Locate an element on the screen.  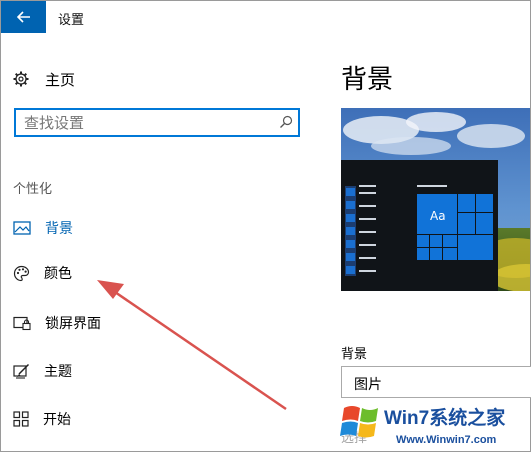
watermark-brand: Win7系统之家 is located at coordinates (445, 417).